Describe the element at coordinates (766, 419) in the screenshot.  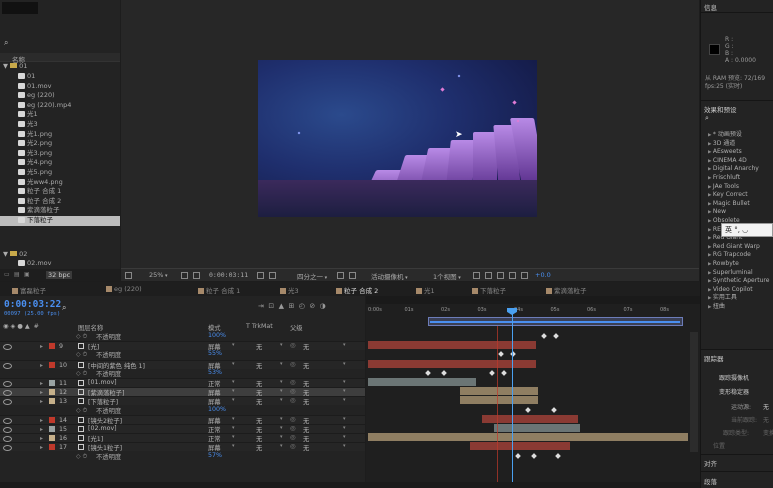
I see `current-track-value: 无` at that location.